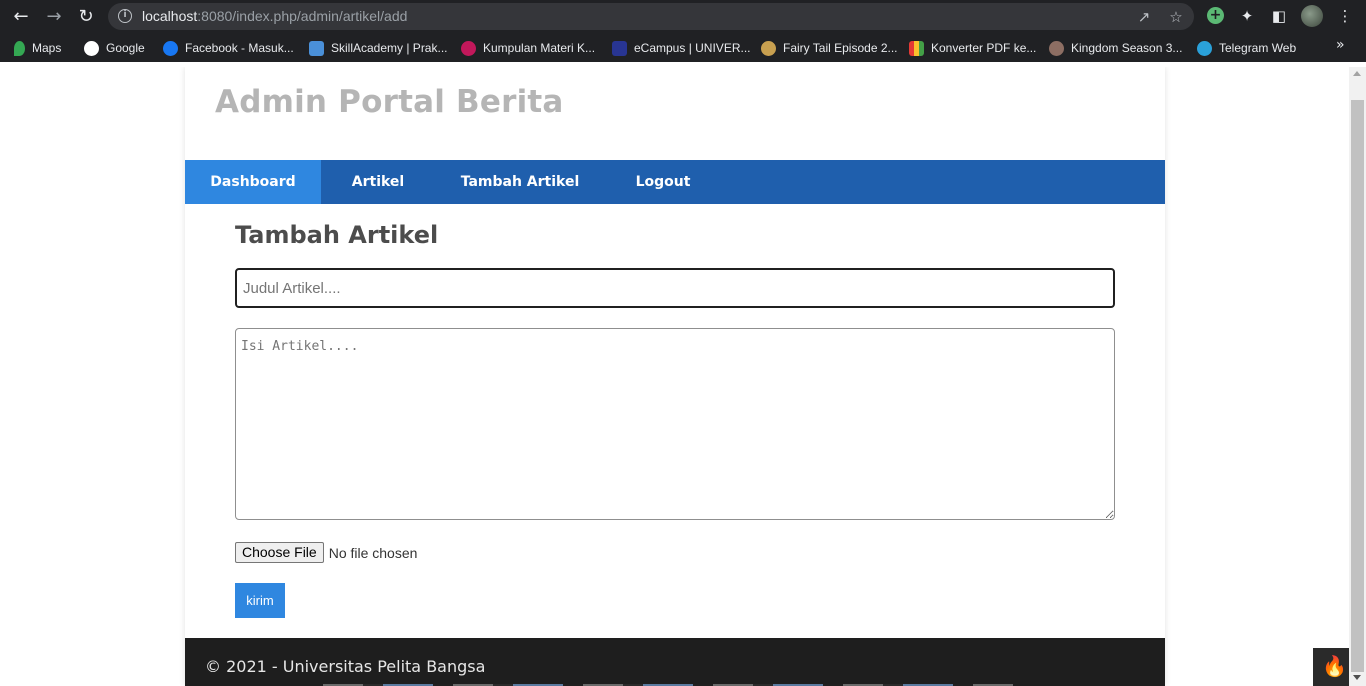 This screenshot has height=686, width=1366. I want to click on konverter-pdf-icon, so click(916, 48).